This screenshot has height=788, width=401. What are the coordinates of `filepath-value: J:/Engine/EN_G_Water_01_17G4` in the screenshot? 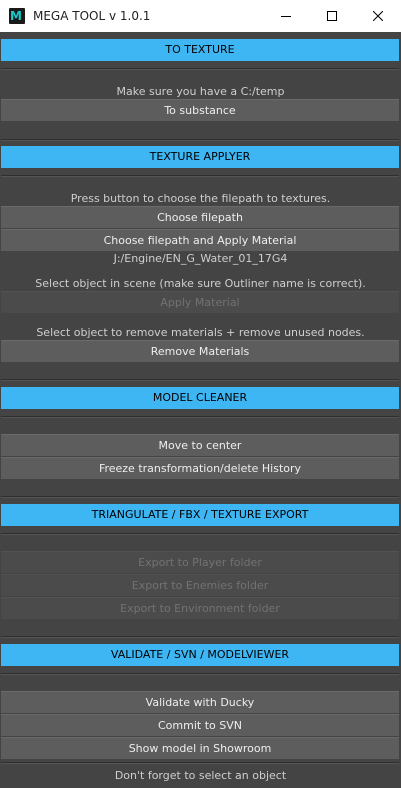 It's located at (200, 258).